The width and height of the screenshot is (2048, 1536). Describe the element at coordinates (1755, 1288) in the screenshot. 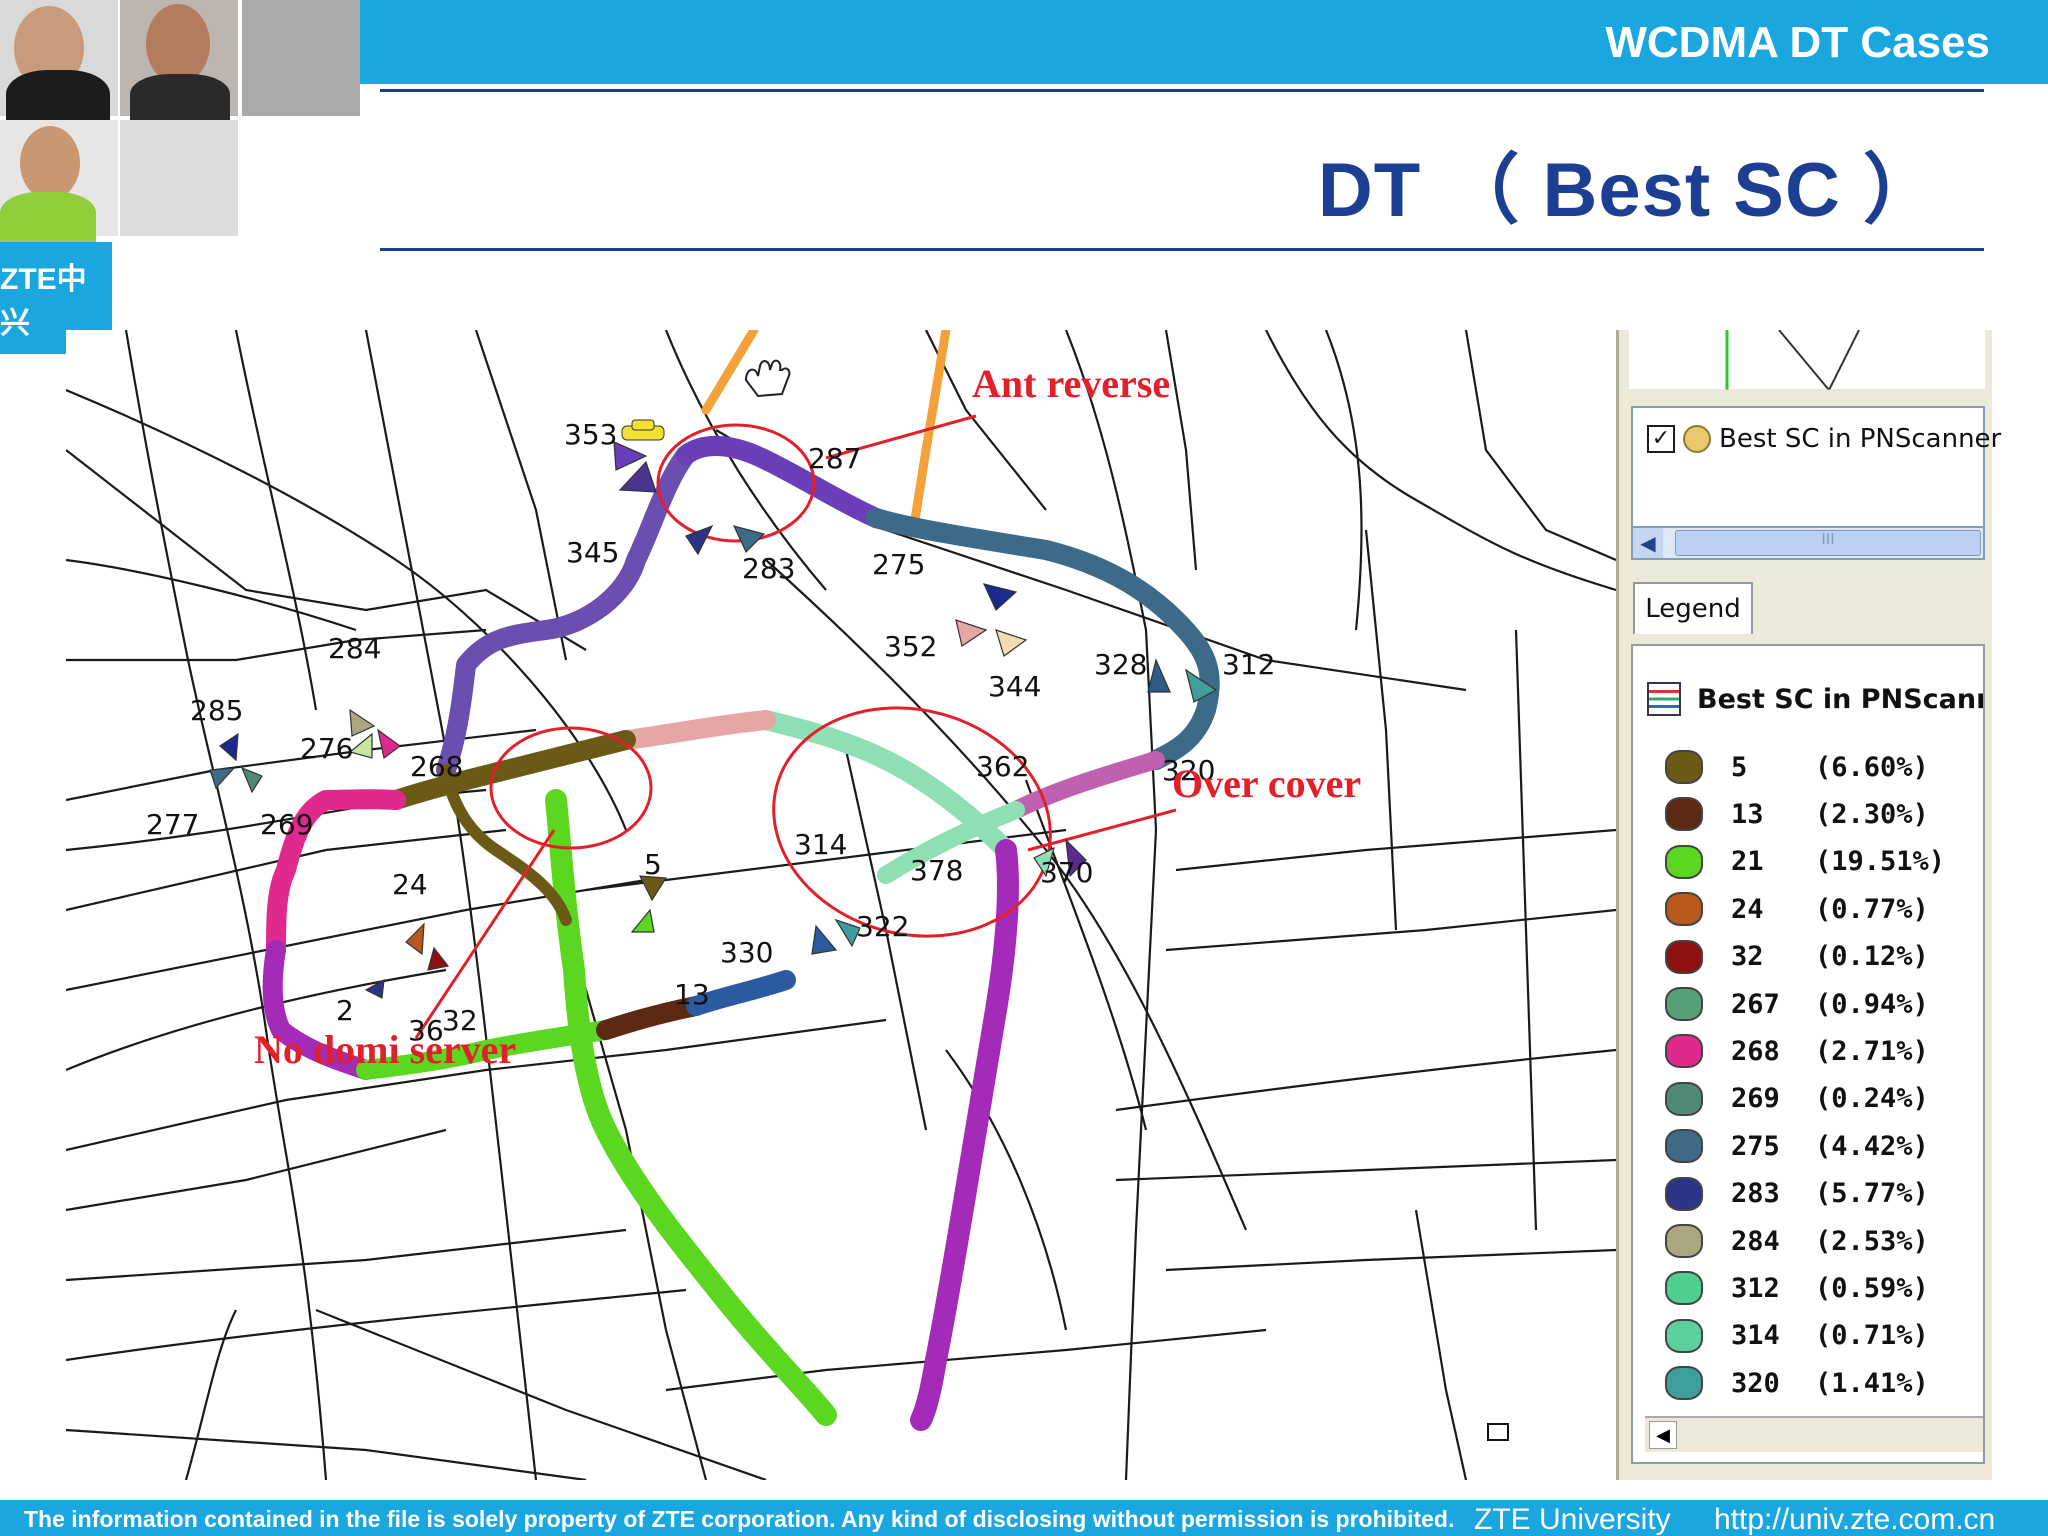

I see `legend-item-label: 312` at that location.